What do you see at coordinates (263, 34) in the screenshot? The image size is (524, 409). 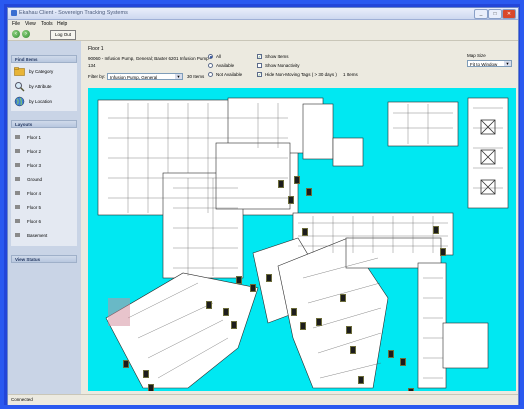 I see `toolbar: ‹ › Log Out` at bounding box center [263, 34].